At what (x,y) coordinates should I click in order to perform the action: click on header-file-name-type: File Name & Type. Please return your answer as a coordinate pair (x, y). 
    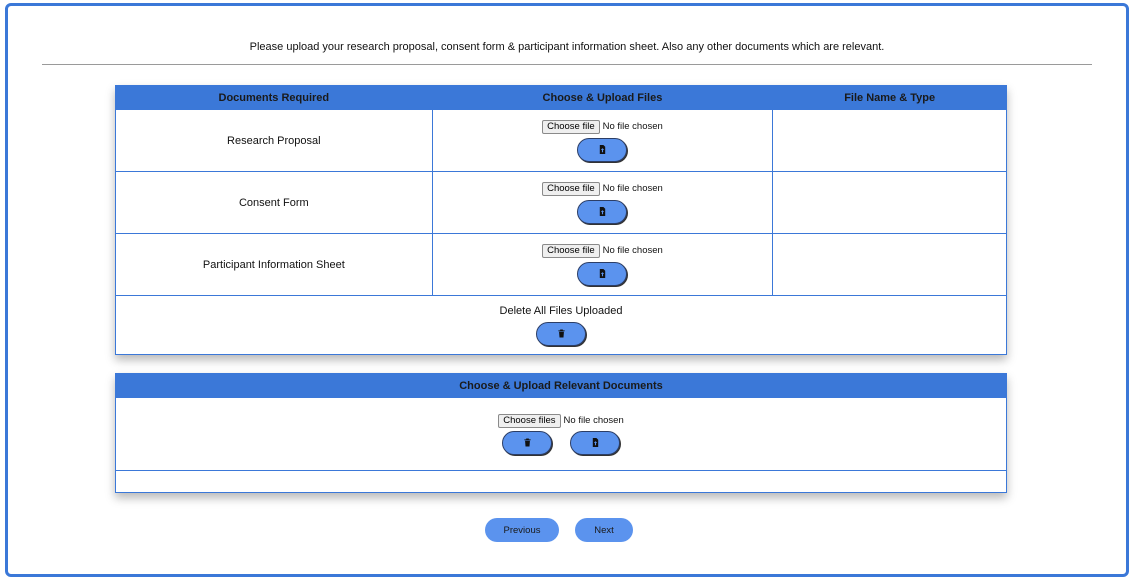
    Looking at the image, I should click on (889, 97).